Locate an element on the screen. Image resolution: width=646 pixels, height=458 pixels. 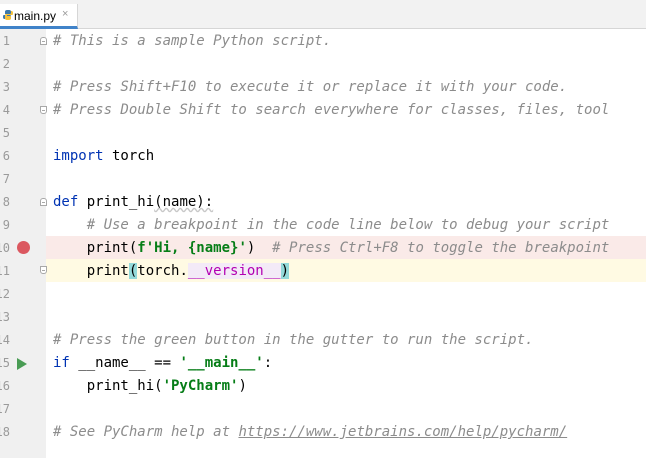
code-text: (name): is located at coordinates (184, 202).